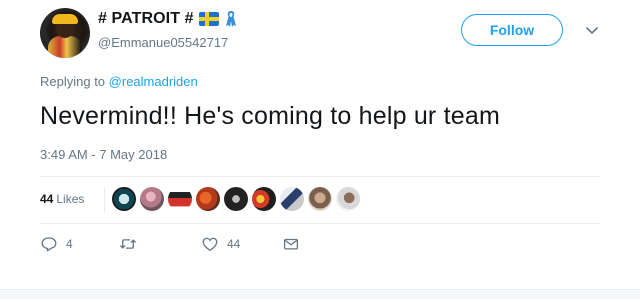 The width and height of the screenshot is (640, 299). I want to click on stats-bottom-divider, so click(320, 223).